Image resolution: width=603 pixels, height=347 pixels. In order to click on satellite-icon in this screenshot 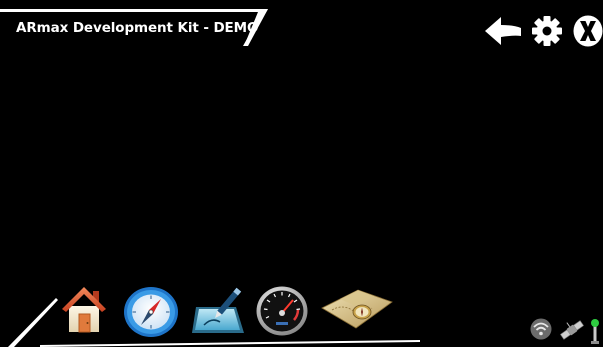, I will do `click(572, 330)`.